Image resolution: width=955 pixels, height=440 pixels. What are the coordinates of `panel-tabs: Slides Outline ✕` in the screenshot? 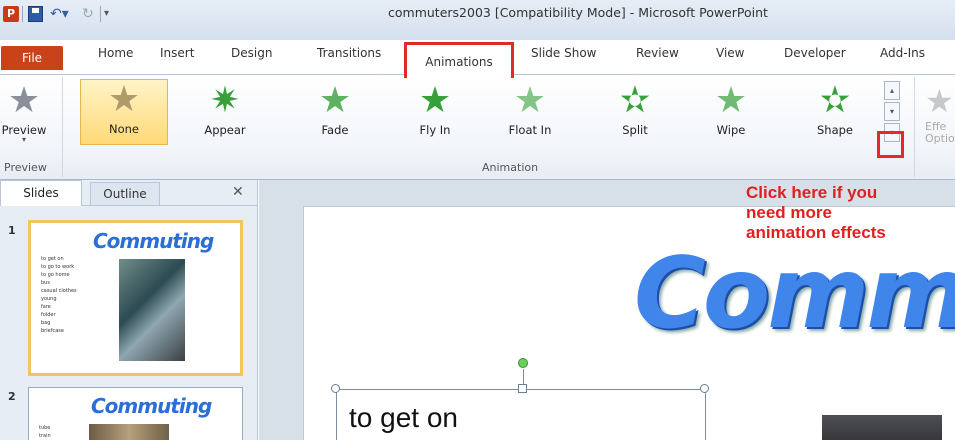 It's located at (129, 193).